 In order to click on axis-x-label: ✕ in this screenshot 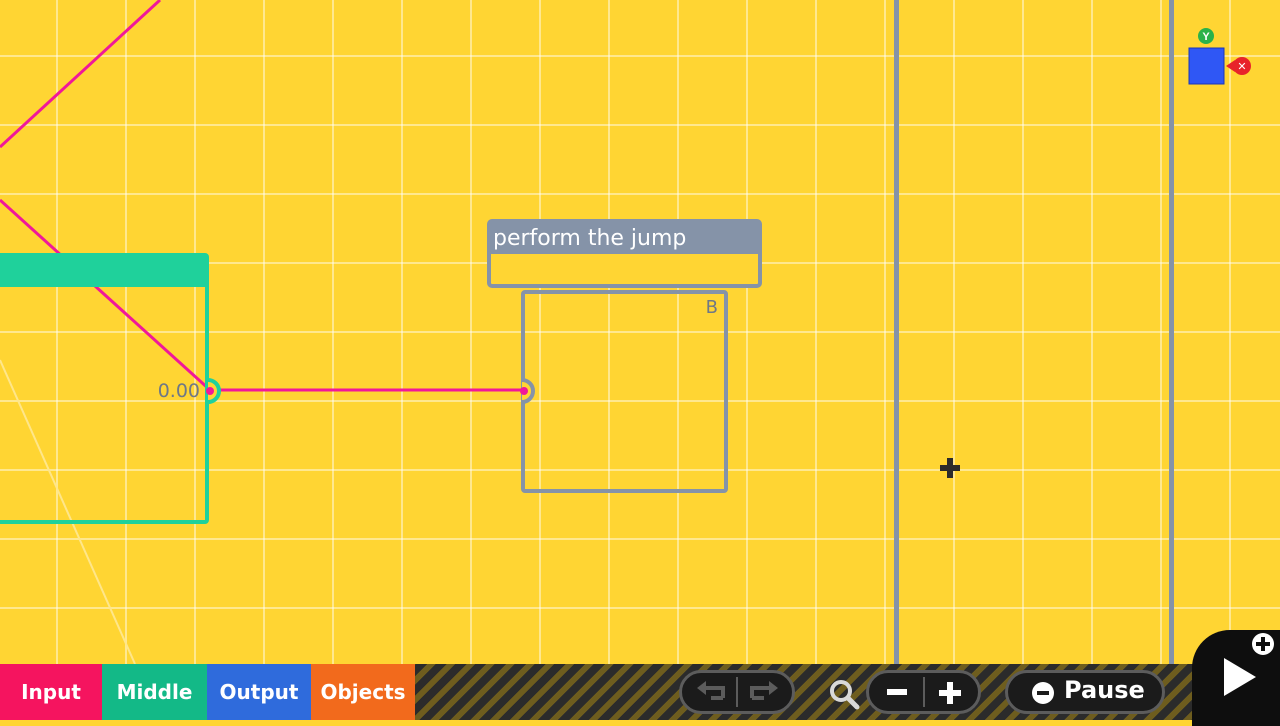, I will do `click(1241, 66)`.